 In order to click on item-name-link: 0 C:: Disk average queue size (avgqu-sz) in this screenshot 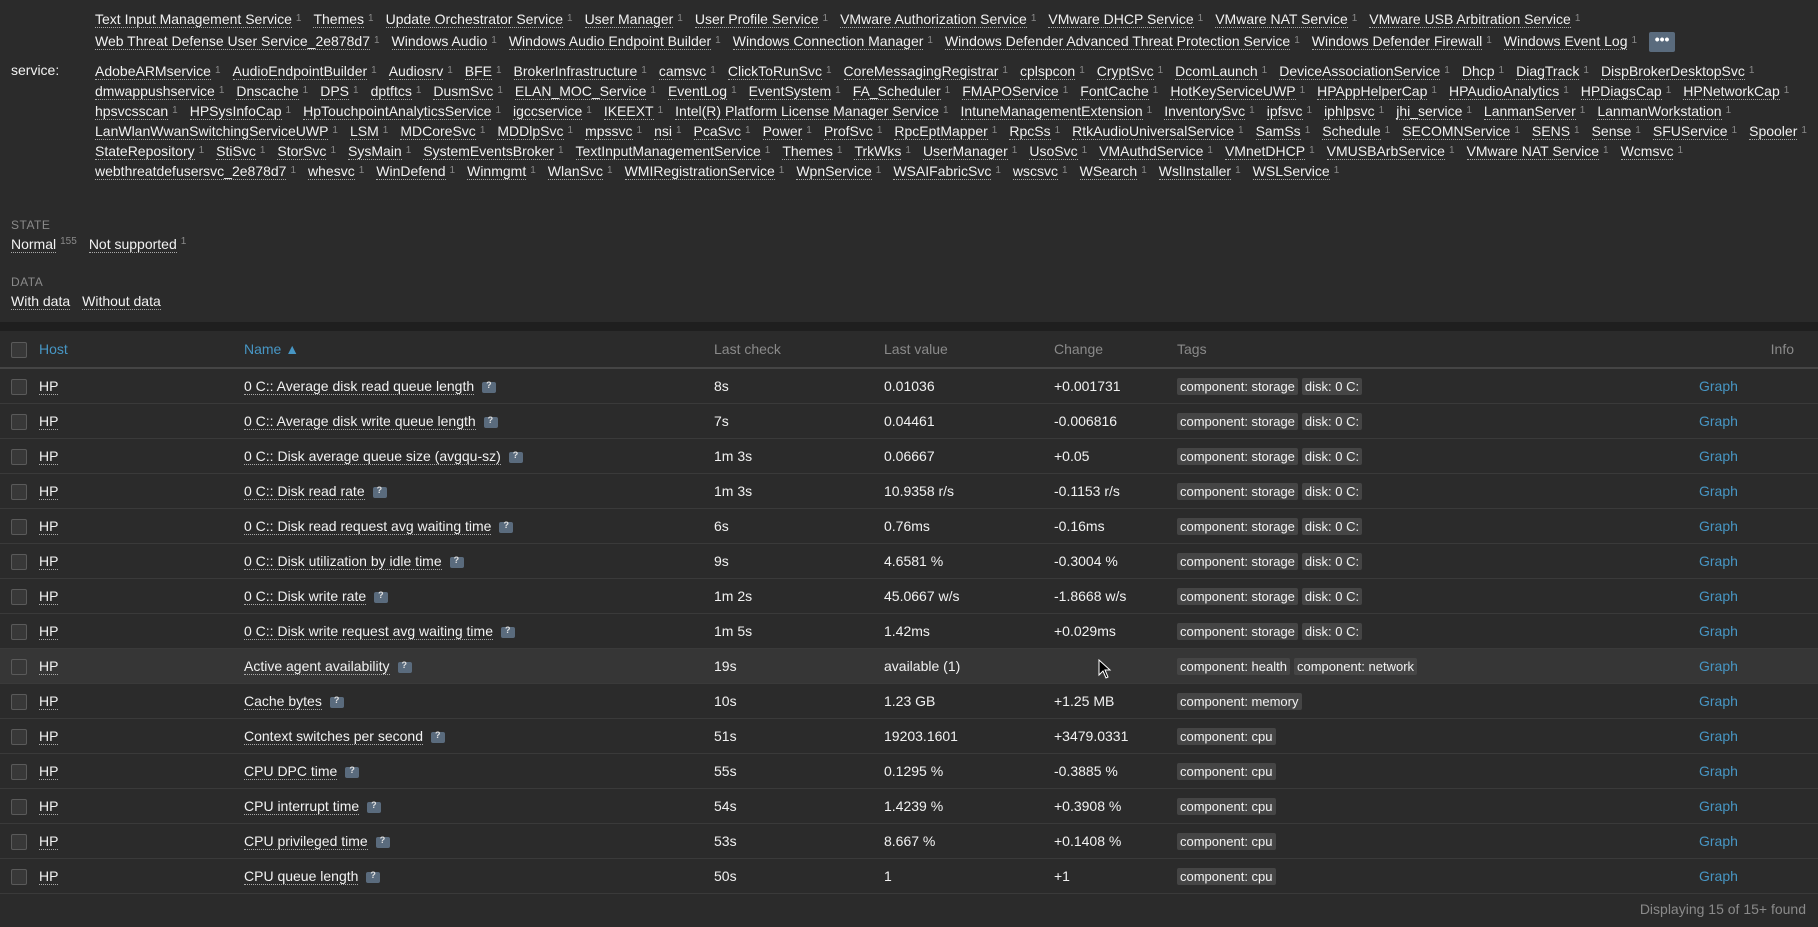, I will do `click(372, 456)`.